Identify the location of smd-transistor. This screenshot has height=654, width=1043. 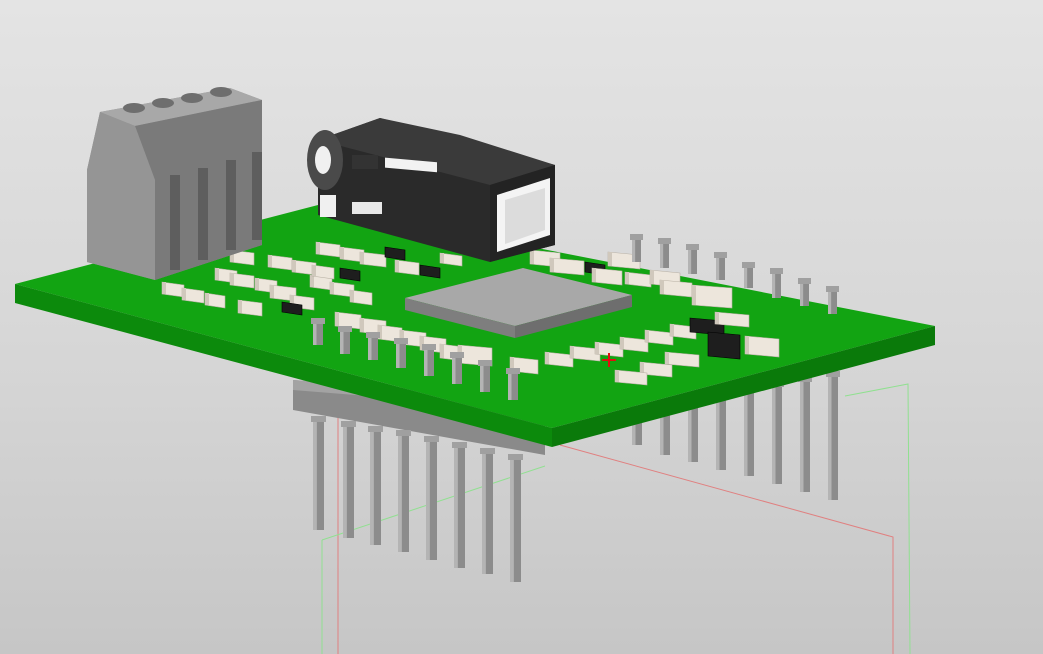
(724, 345).